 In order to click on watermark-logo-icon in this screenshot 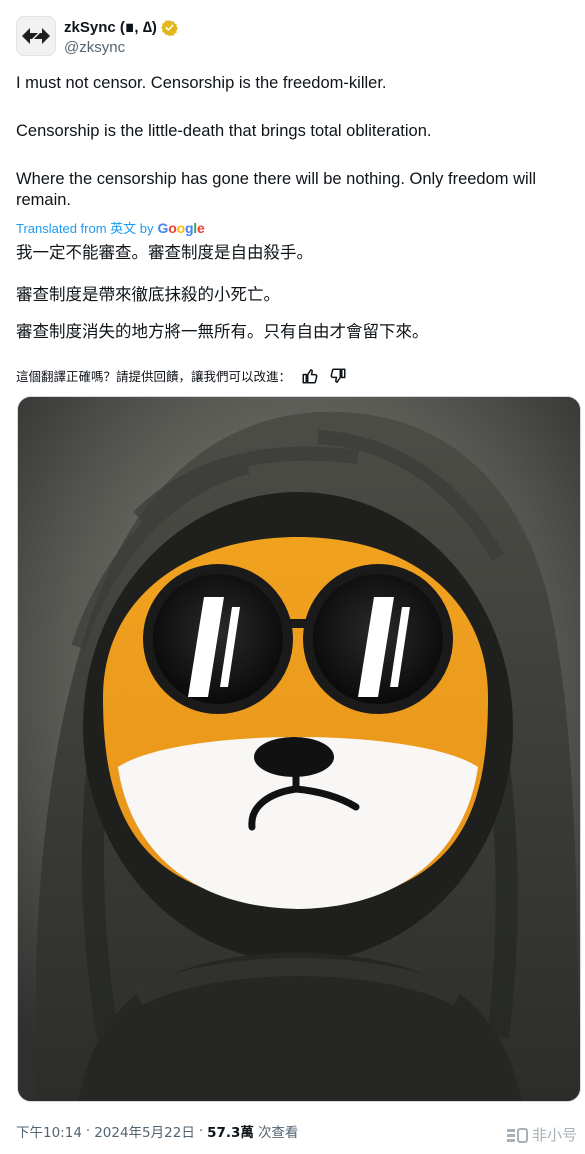, I will do `click(517, 1135)`.